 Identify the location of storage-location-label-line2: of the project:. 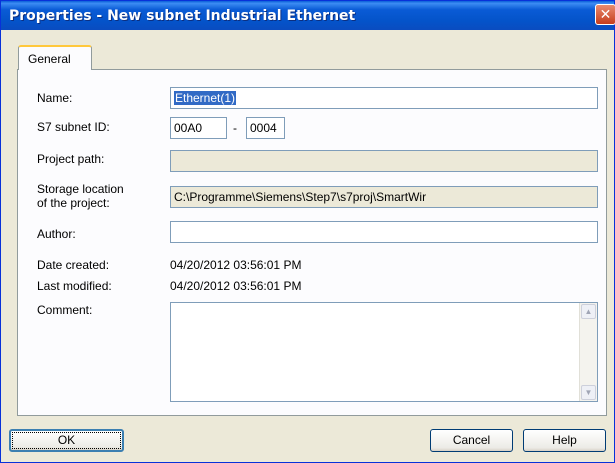
(73, 203).